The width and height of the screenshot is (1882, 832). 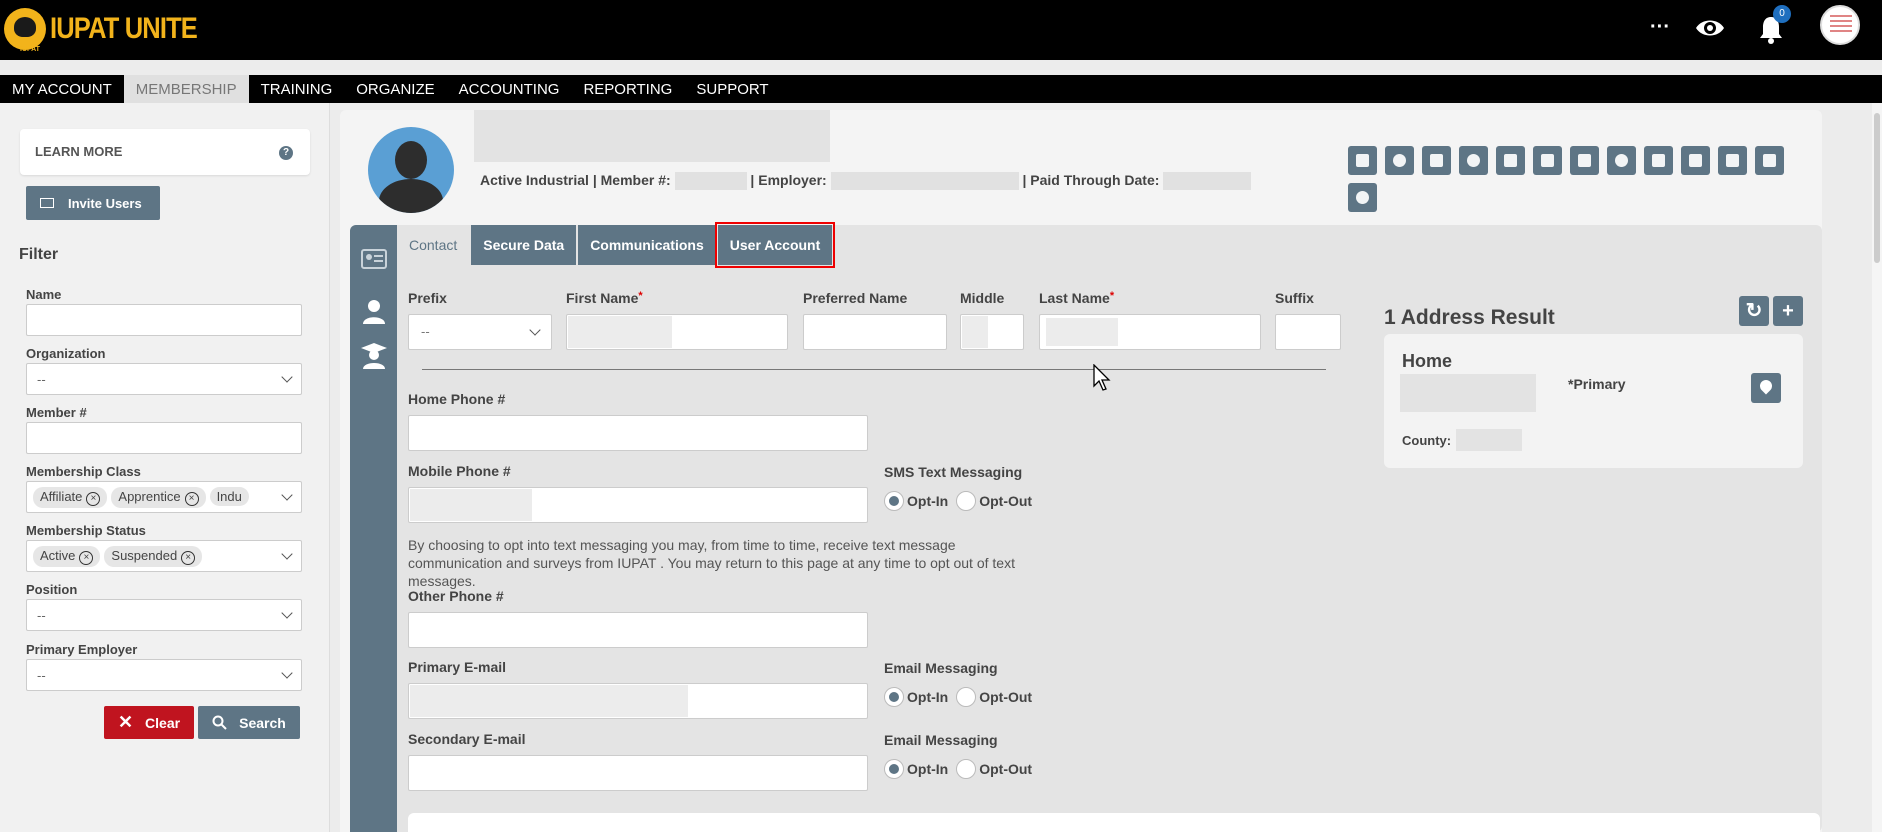 What do you see at coordinates (374, 355) in the screenshot?
I see `graduate-icon` at bounding box center [374, 355].